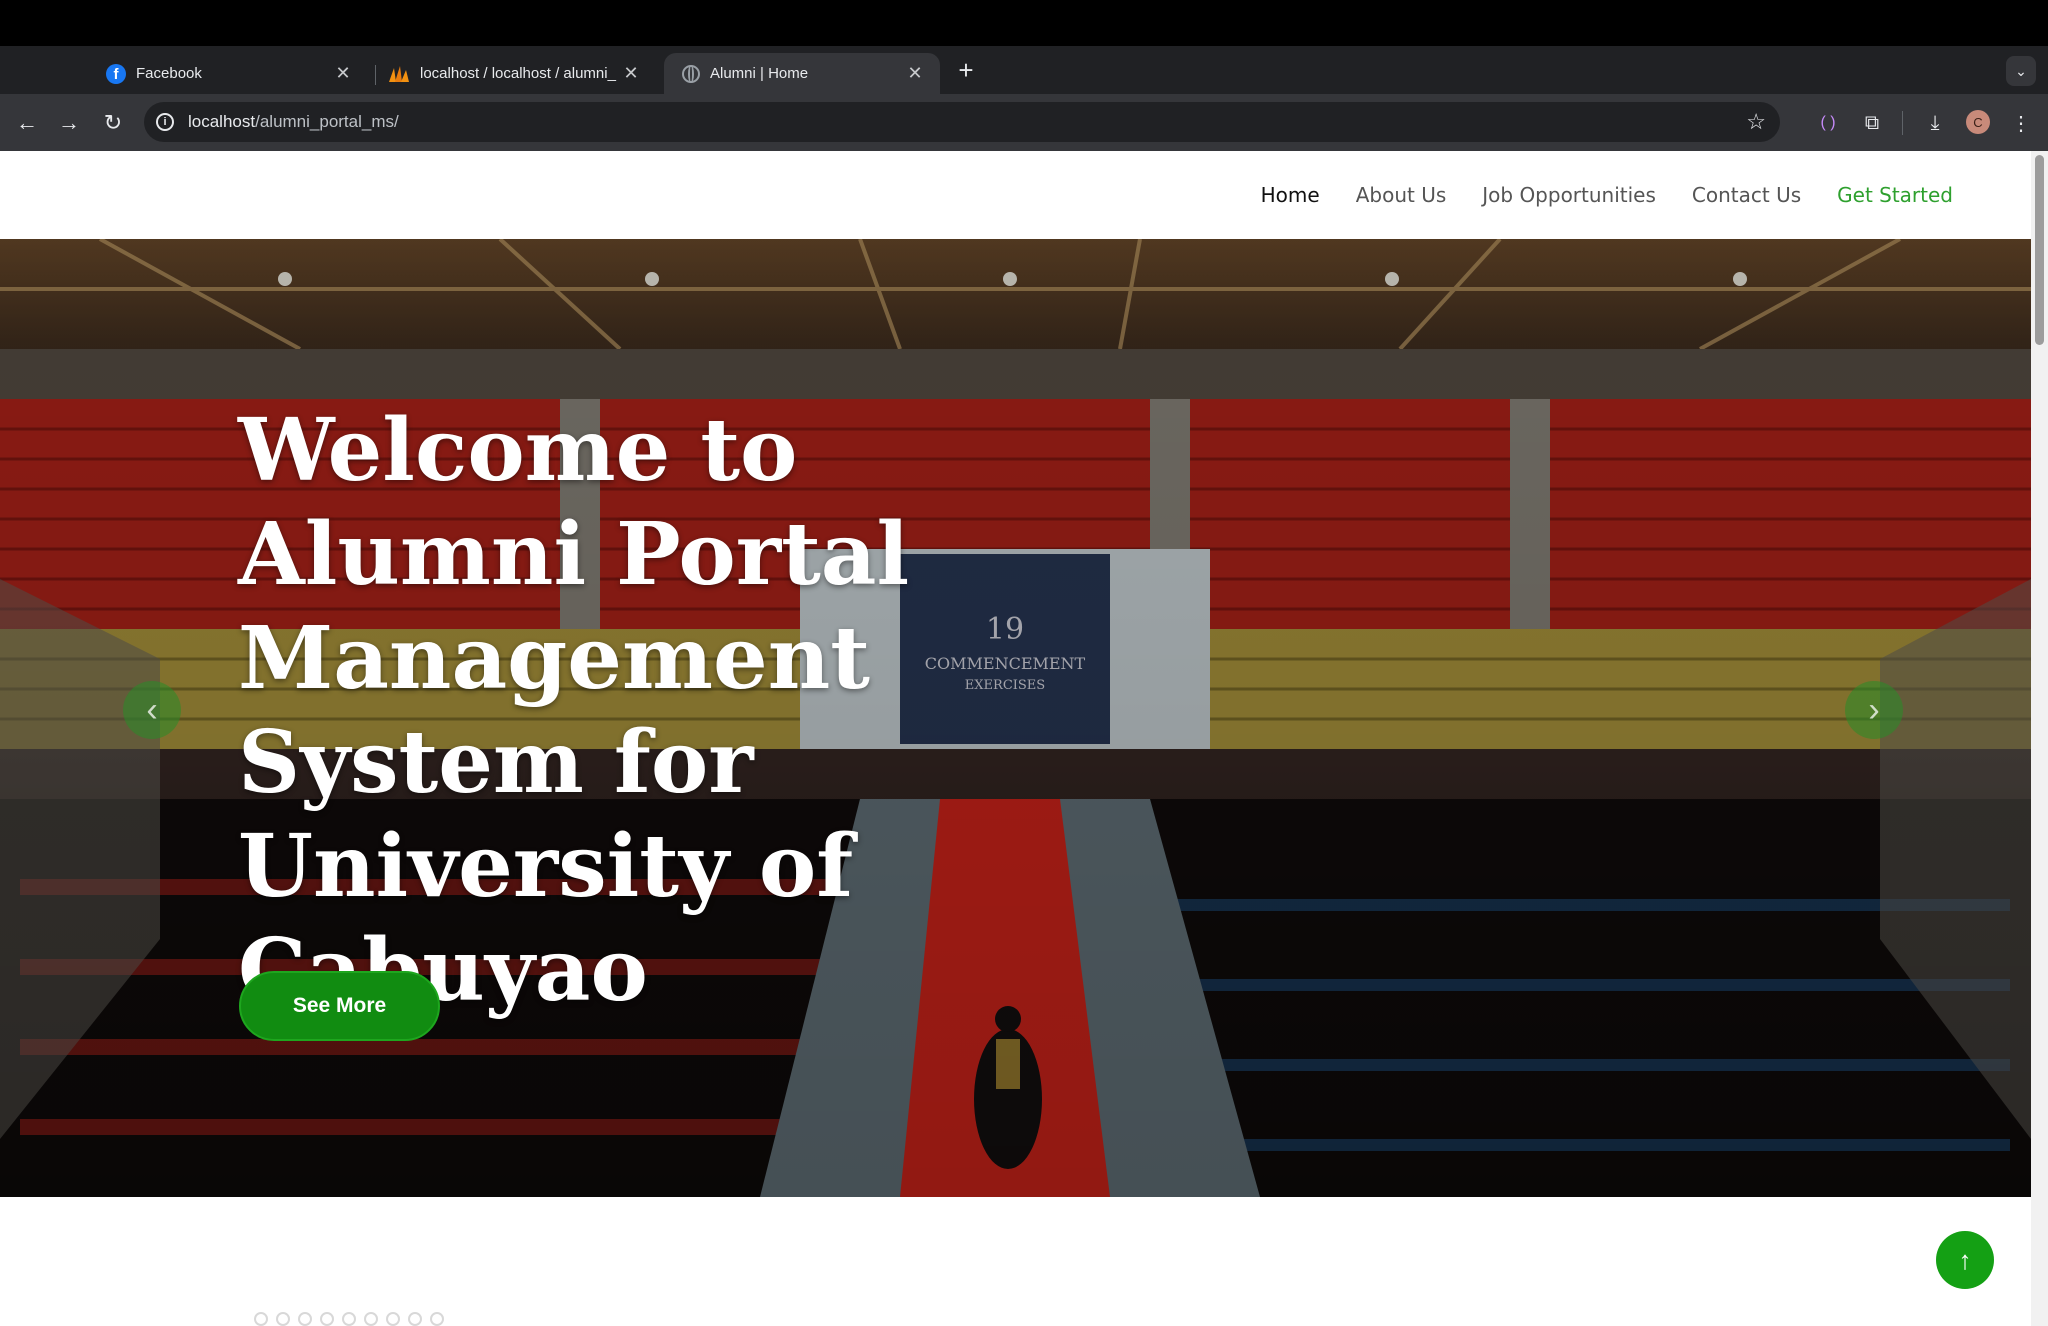 The image size is (2048, 1326). I want to click on new-tab-plus-icon: +, so click(966, 70).